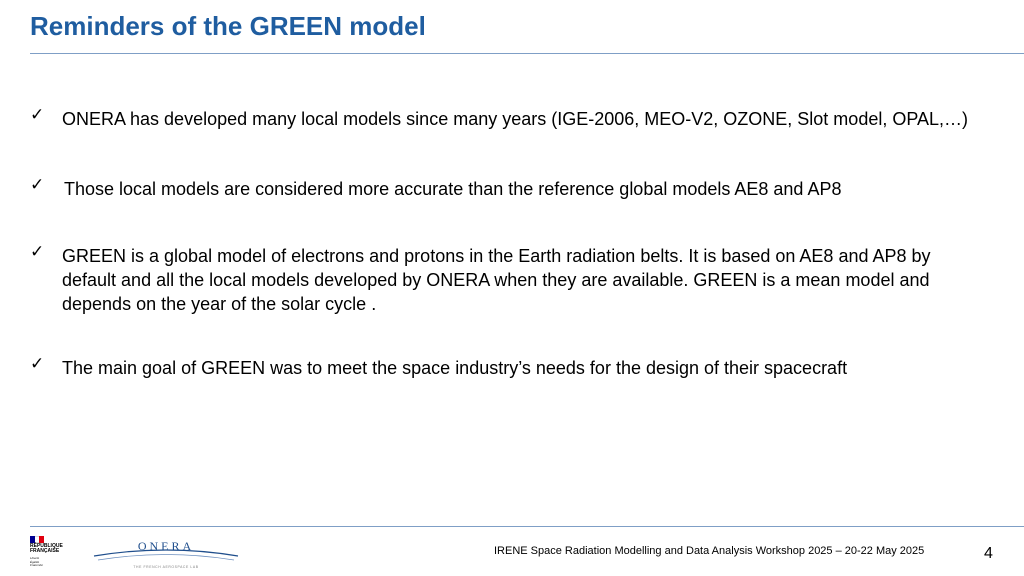  I want to click on footer-divider, so click(527, 526).